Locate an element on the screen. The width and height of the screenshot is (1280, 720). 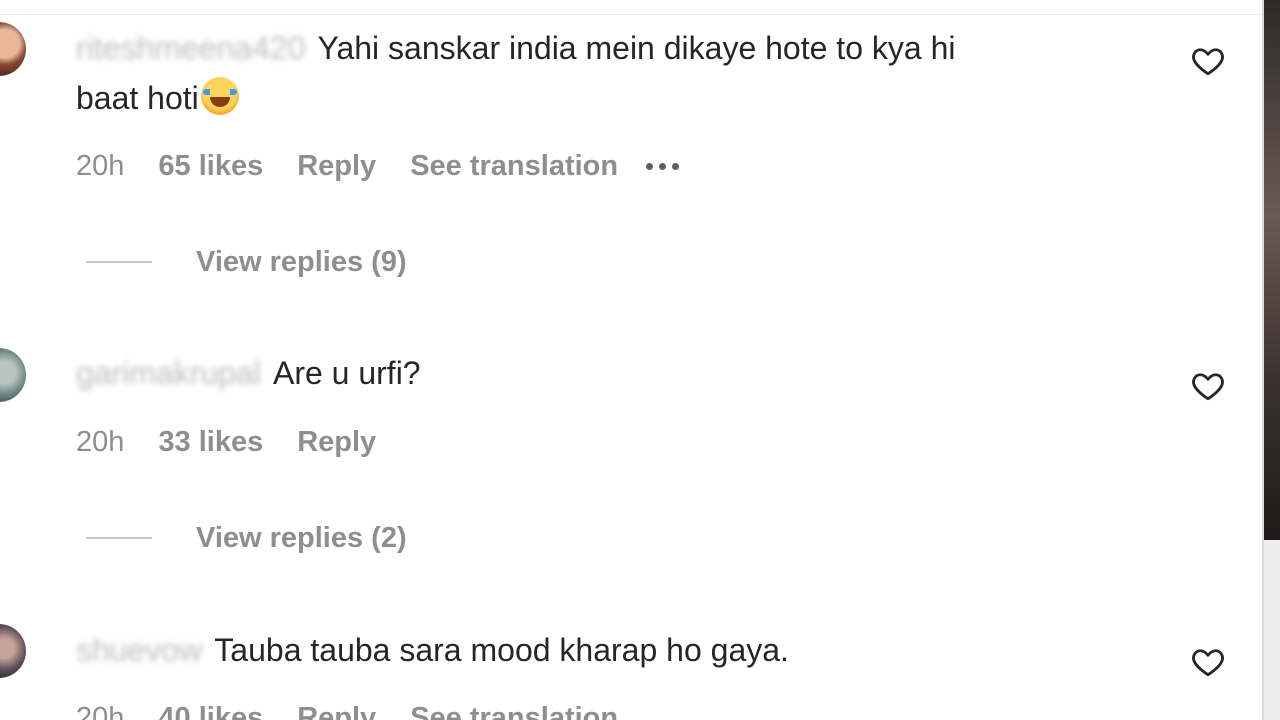
post-image-edge is located at coordinates (1271, 360).